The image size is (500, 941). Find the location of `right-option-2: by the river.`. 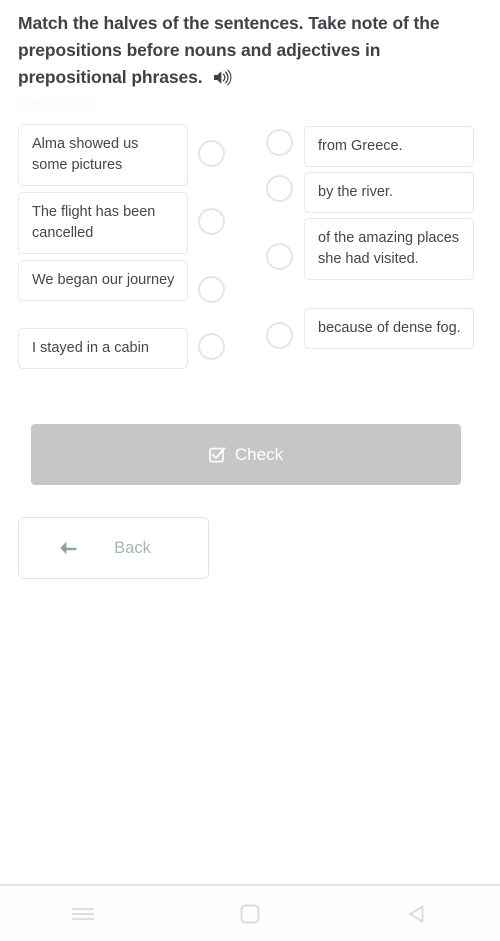

right-option-2: by the river. is located at coordinates (389, 192).